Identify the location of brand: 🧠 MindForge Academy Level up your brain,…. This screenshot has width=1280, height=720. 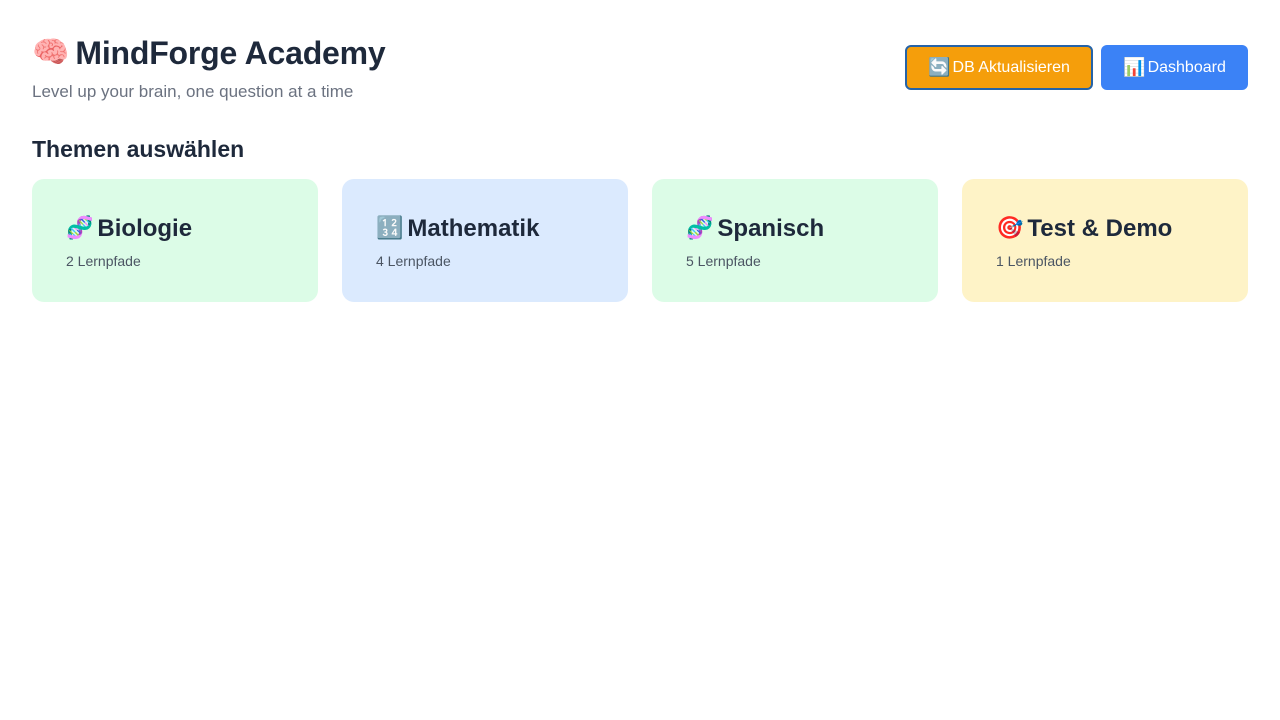
(209, 68).